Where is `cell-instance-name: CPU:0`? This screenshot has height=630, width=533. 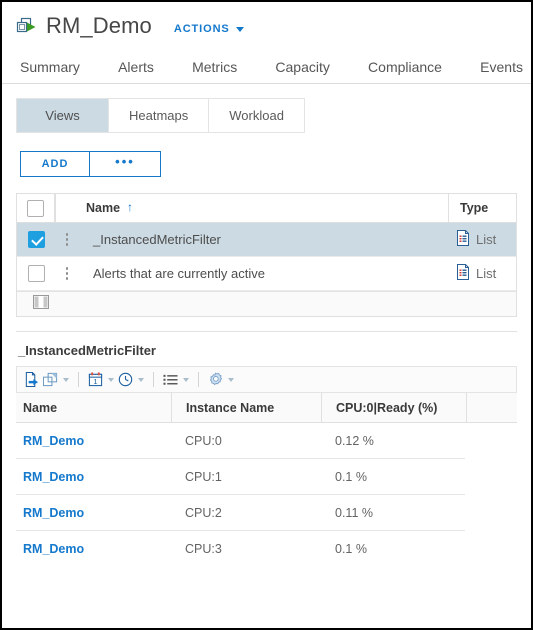
cell-instance-name: CPU:0 is located at coordinates (203, 440).